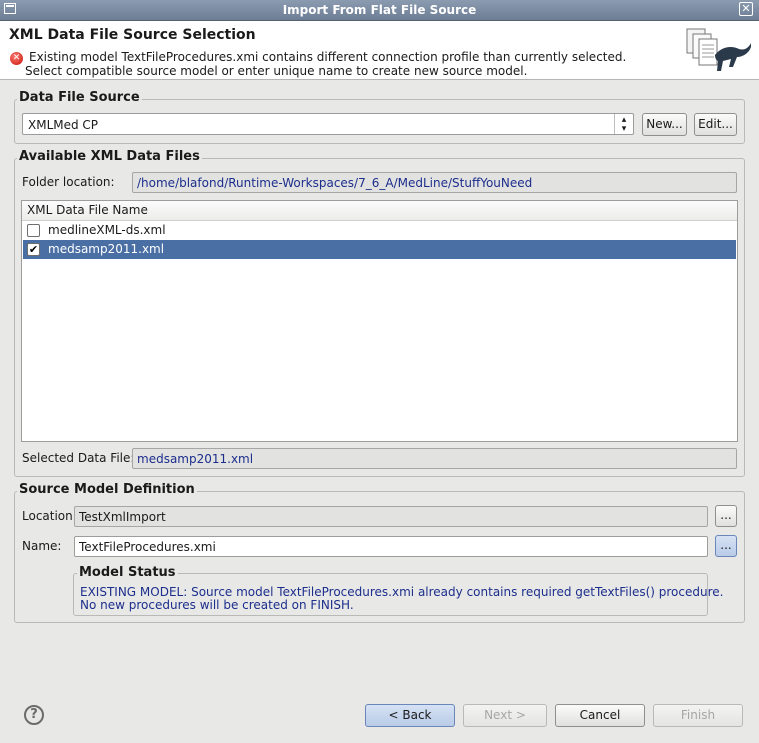 This screenshot has height=743, width=759. What do you see at coordinates (79, 97) in the screenshot?
I see `data-file-source-label: Data File Source` at bounding box center [79, 97].